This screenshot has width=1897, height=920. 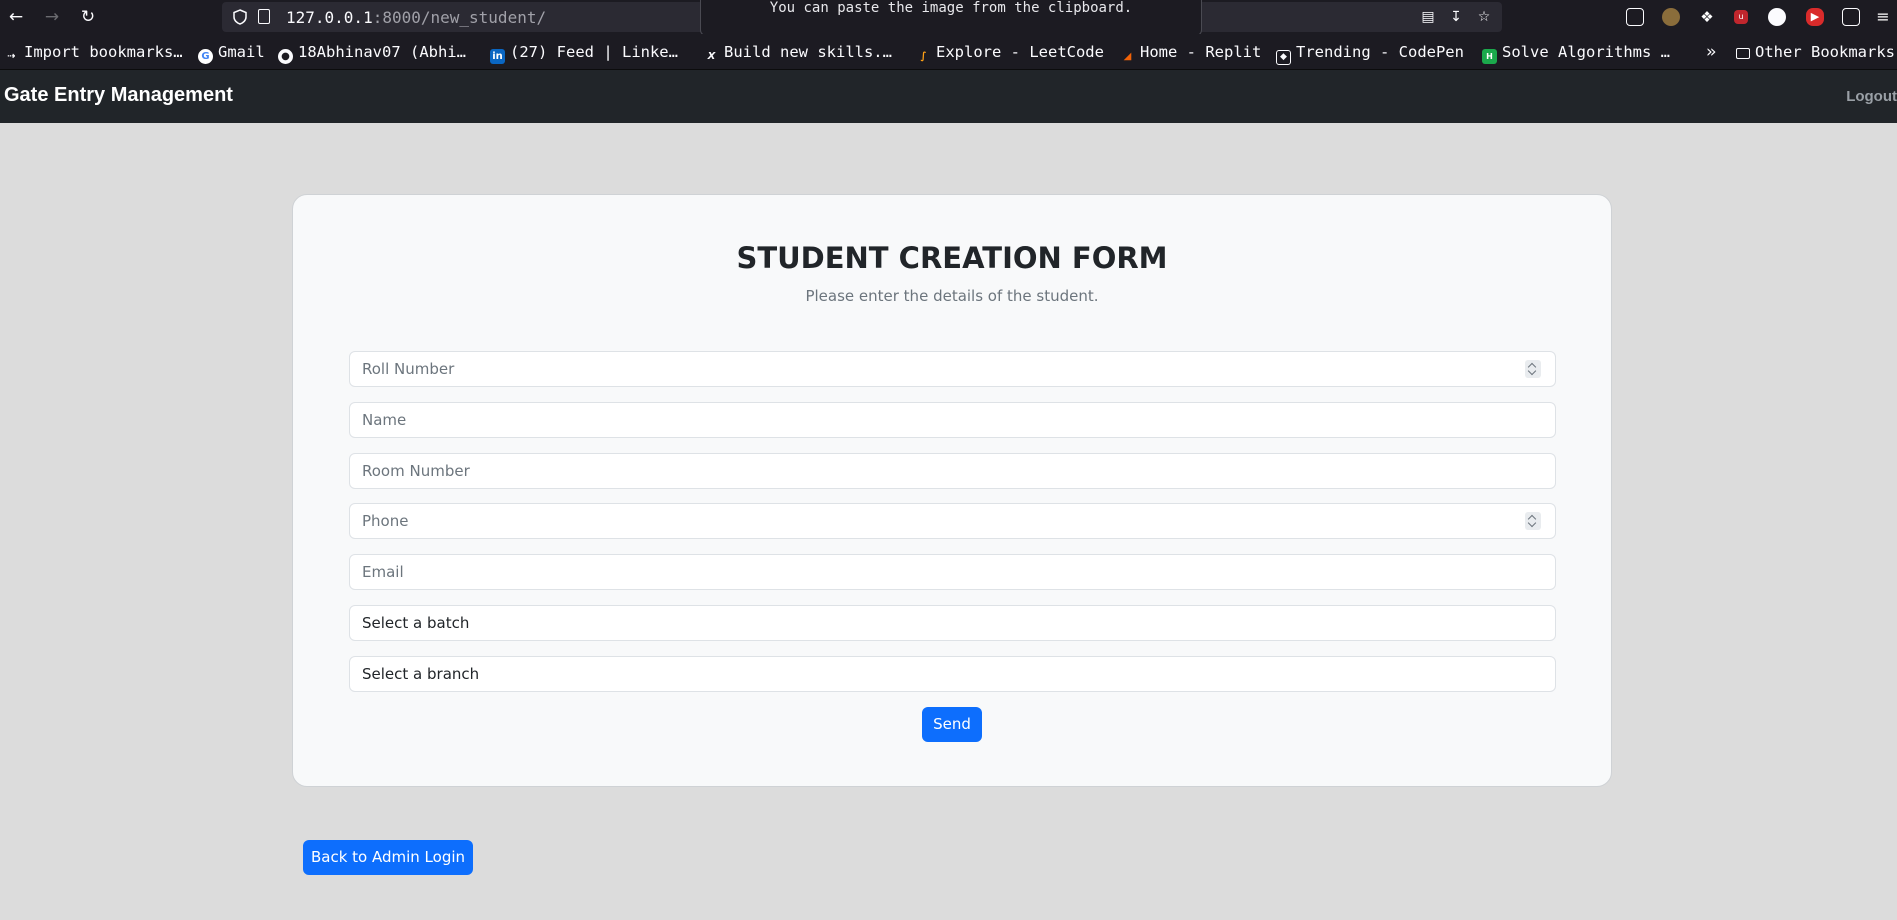 I want to click on back-to-admin-login-button: Back to Admin Login, so click(x=388, y=857).